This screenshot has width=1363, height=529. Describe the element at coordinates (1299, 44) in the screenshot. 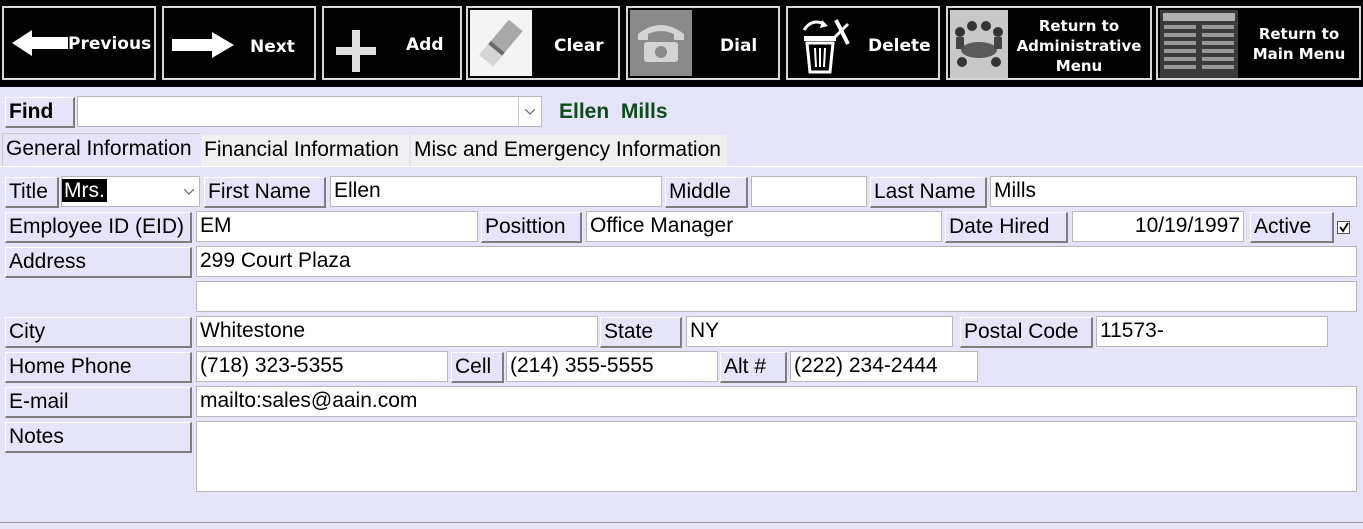

I see `return-main-label: Return to Main Menu` at that location.